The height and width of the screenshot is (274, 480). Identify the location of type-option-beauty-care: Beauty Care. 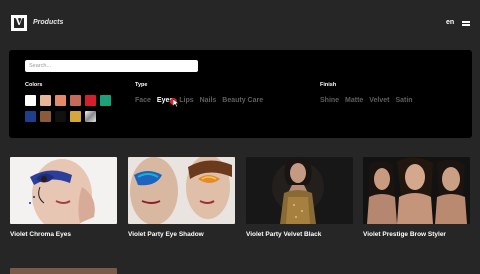
(242, 100).